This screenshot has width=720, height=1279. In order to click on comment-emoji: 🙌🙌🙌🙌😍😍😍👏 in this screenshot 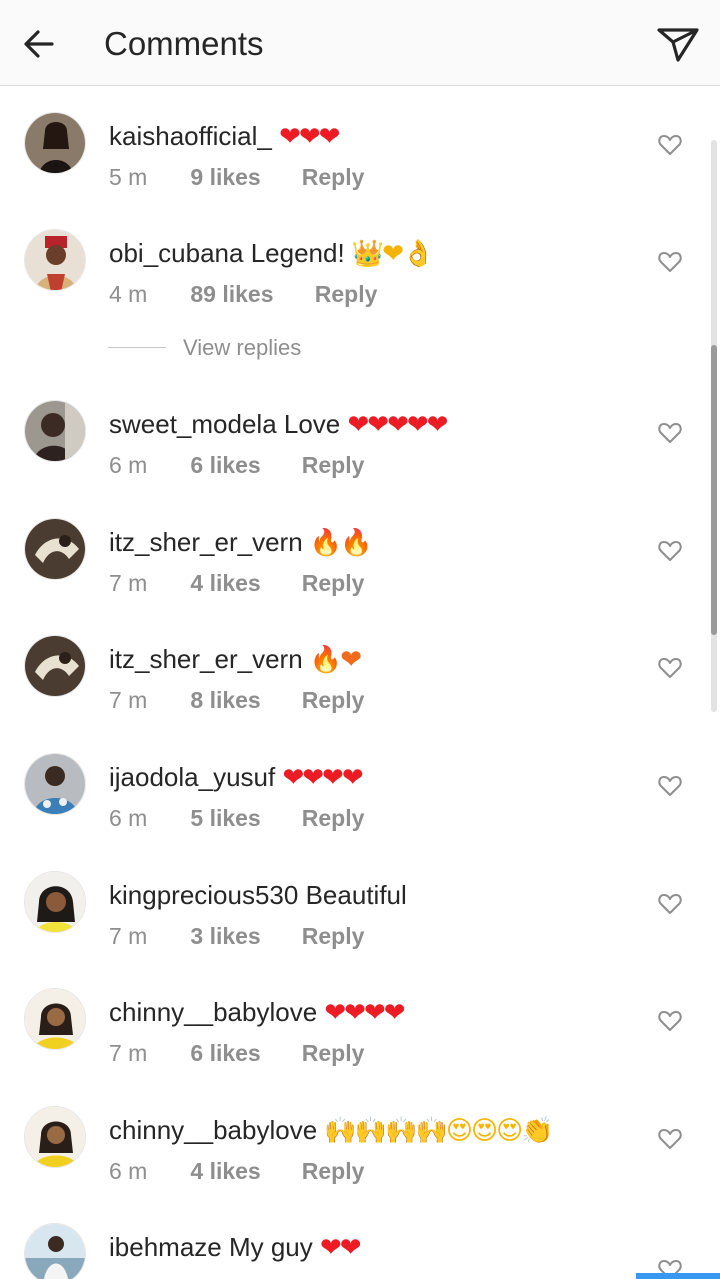, I will do `click(438, 1131)`.